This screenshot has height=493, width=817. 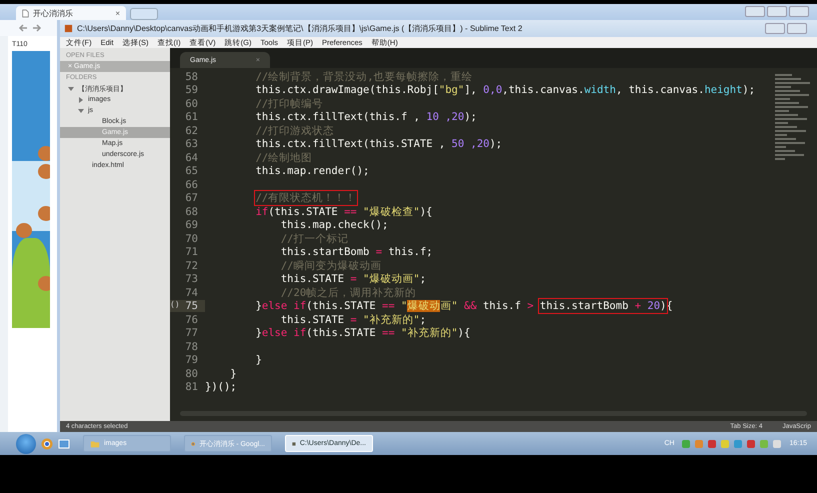 What do you see at coordinates (187, 306) in the screenshot?
I see `line-number: () 75` at bounding box center [187, 306].